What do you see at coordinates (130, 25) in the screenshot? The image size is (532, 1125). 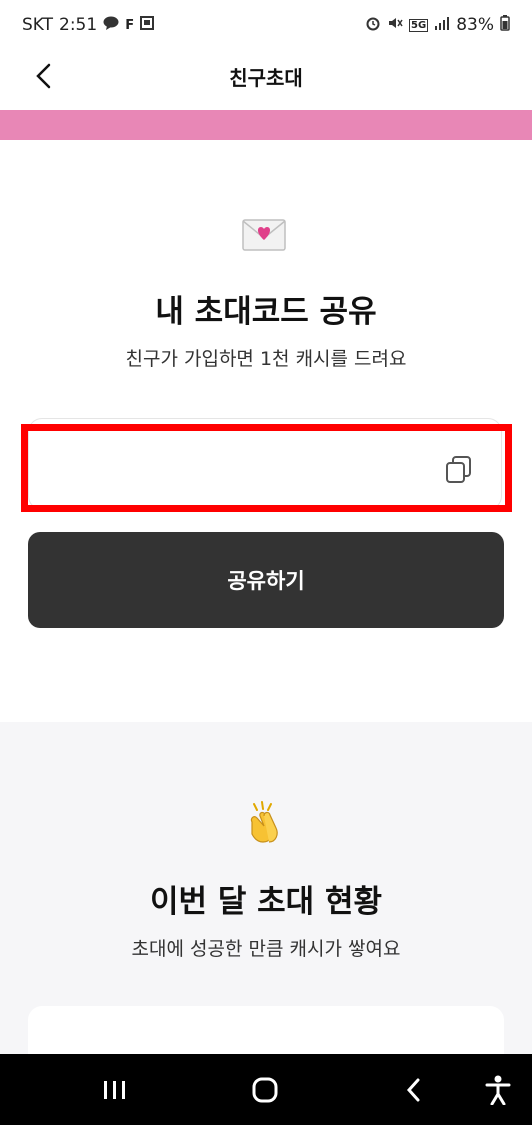 I see `f-app-icon: F` at bounding box center [130, 25].